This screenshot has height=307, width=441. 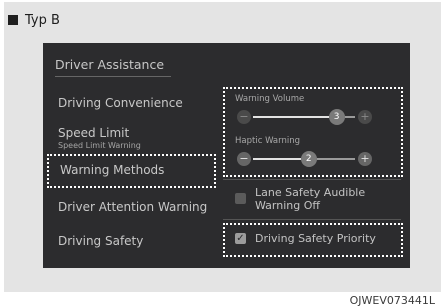 What do you see at coordinates (99, 145) in the screenshot?
I see `menu-item-sublabel: Speed Limit Warning` at bounding box center [99, 145].